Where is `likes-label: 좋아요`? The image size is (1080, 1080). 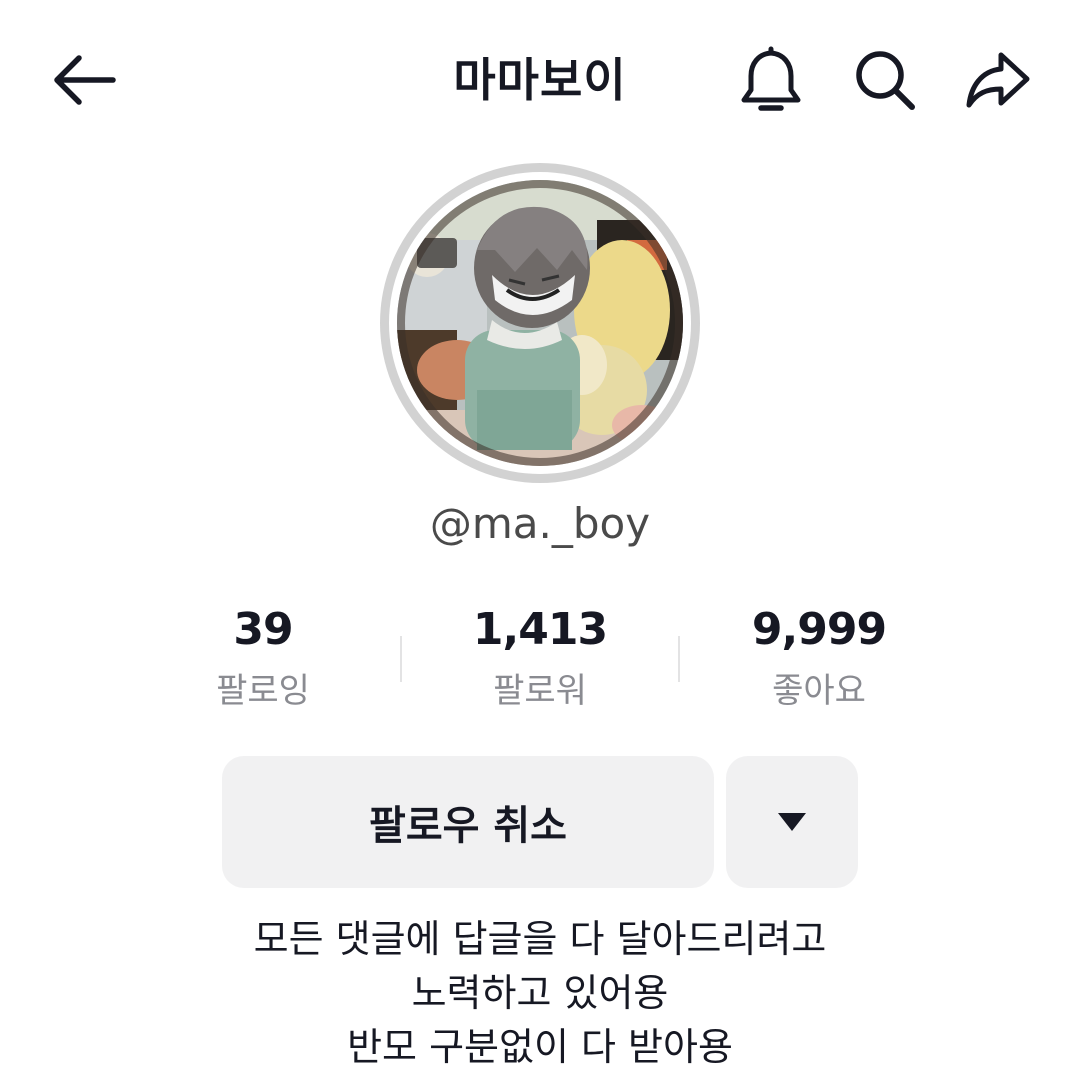 likes-label: 좋아요 is located at coordinates (819, 691).